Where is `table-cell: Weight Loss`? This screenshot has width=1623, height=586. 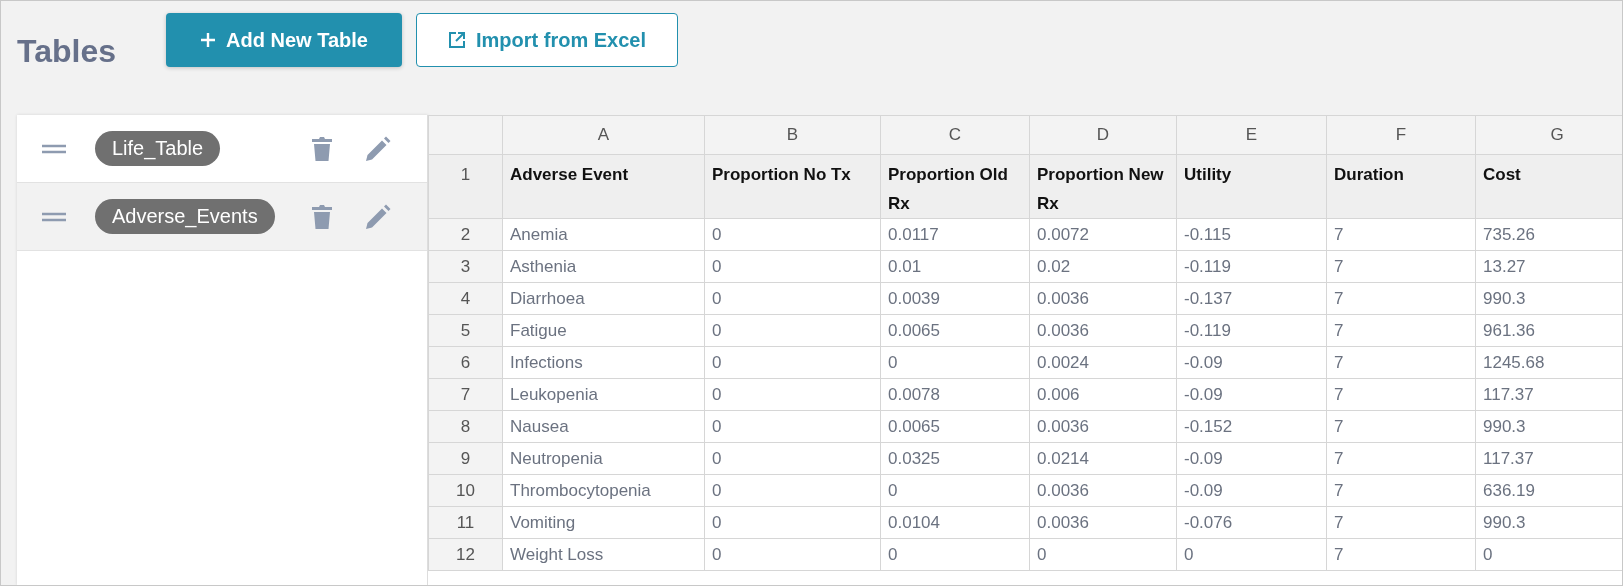 table-cell: Weight Loss is located at coordinates (603, 554).